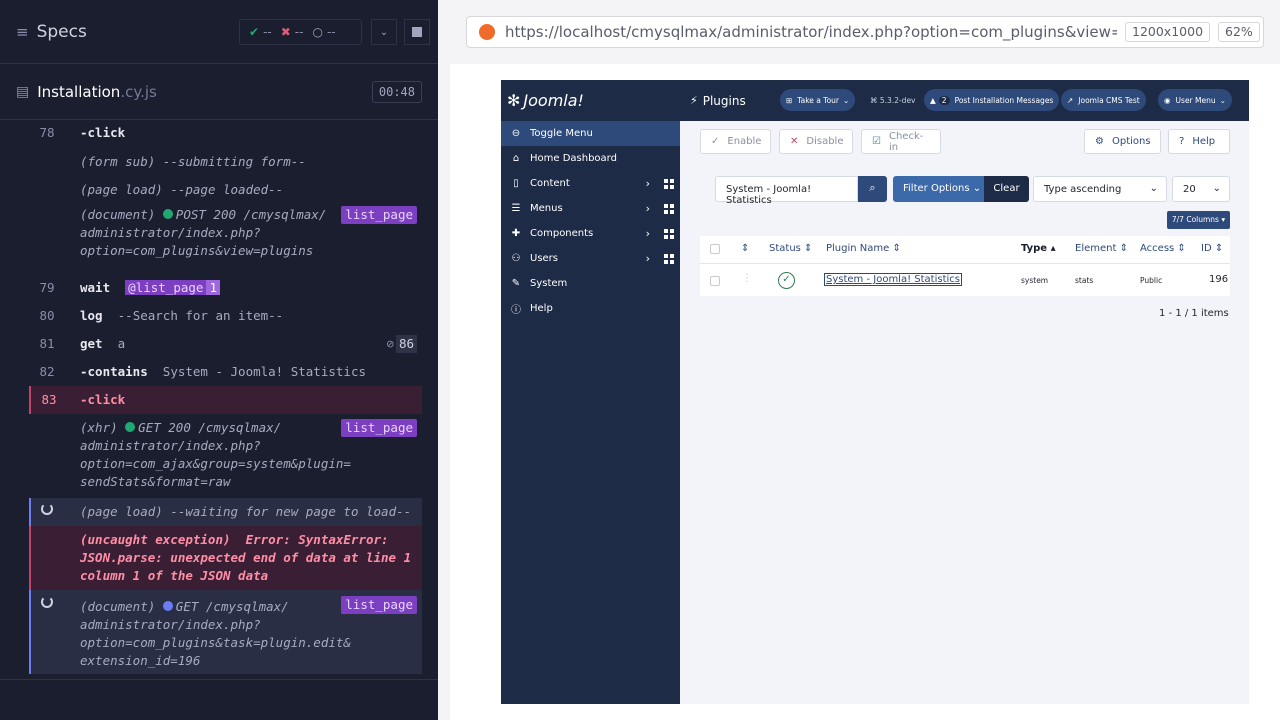 Image resolution: width=1280 pixels, height=720 pixels. I want to click on menu-menus: ☰ Menus ›, so click(590, 208).